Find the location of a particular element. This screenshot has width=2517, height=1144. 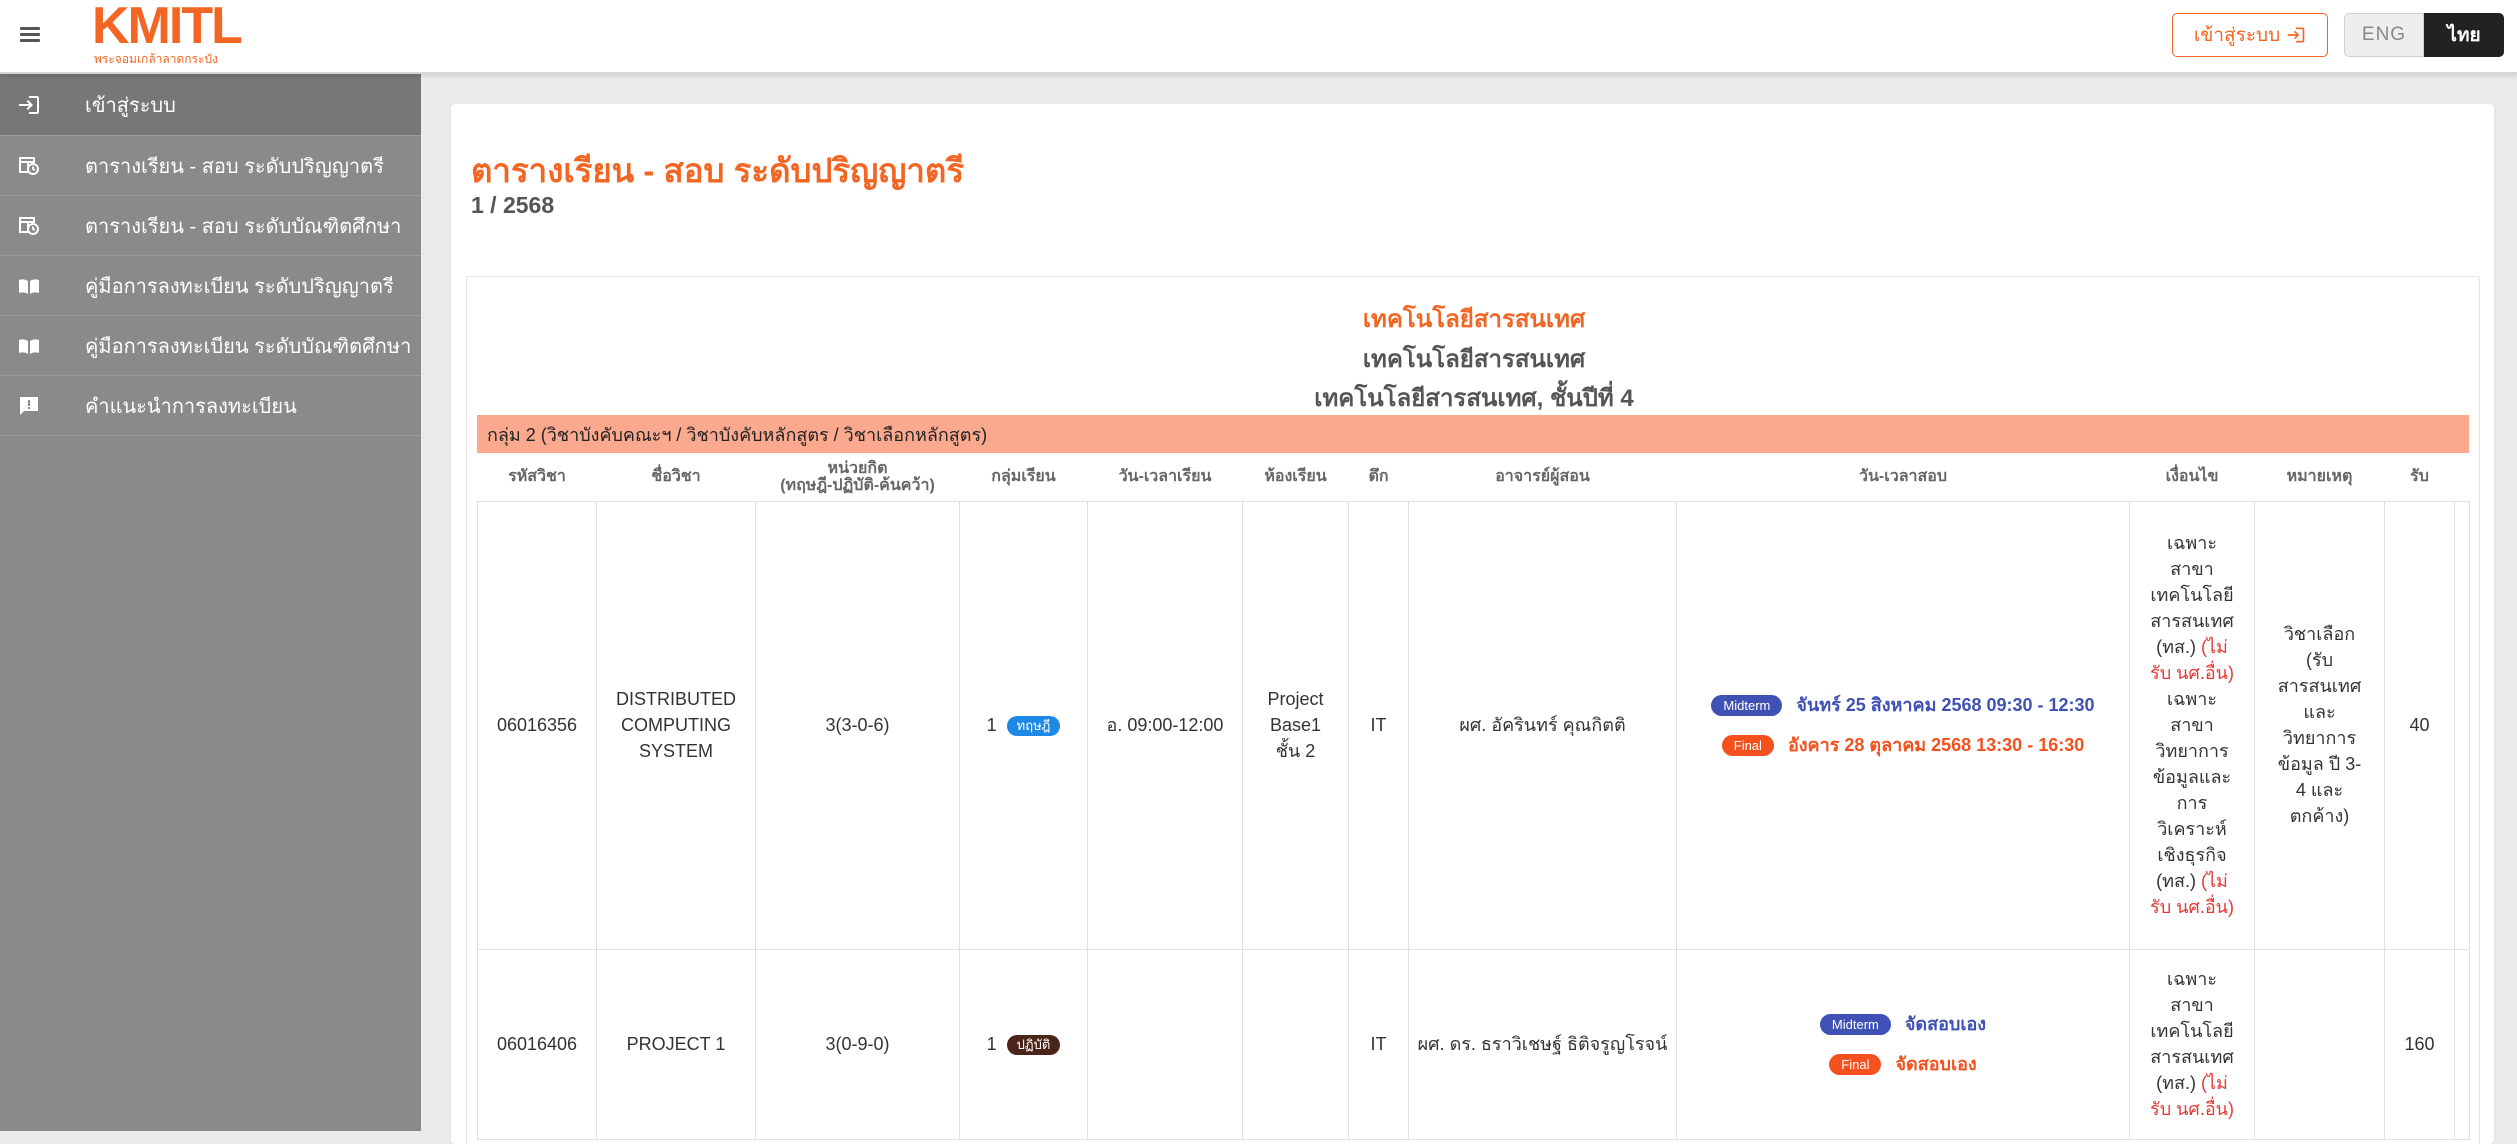

final-date: อังคาร 28 ตุลาคม 2568 13:30 - 16:30 is located at coordinates (1936, 745).